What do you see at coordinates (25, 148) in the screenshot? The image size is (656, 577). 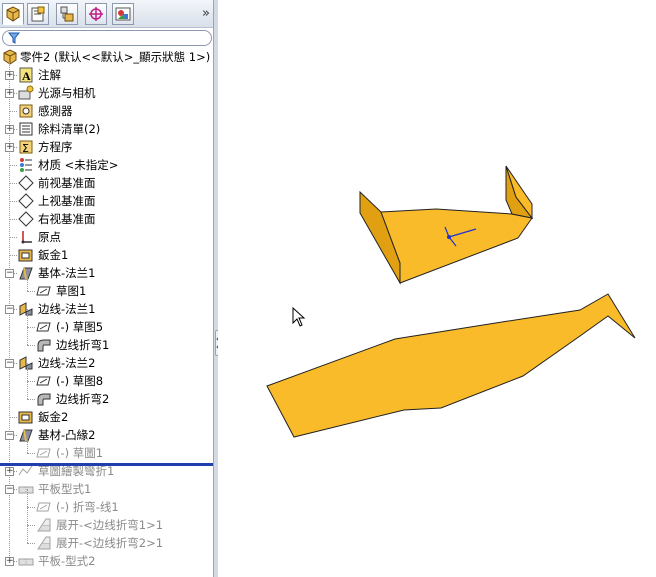 I see `svg-text: Σ` at bounding box center [25, 148].